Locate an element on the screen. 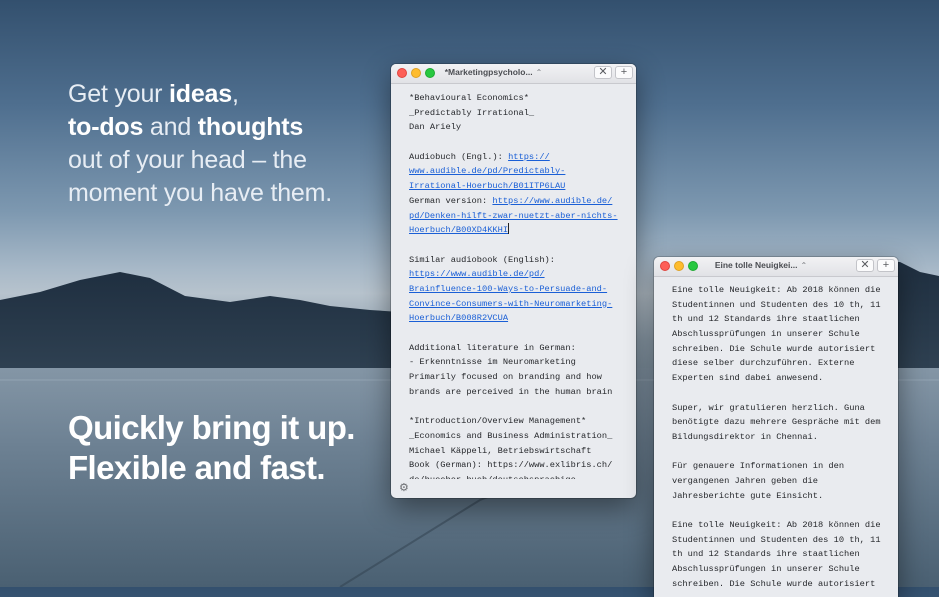  text-line: Michael Käppeli, Betriebswirtschaft is located at coordinates (516, 451).